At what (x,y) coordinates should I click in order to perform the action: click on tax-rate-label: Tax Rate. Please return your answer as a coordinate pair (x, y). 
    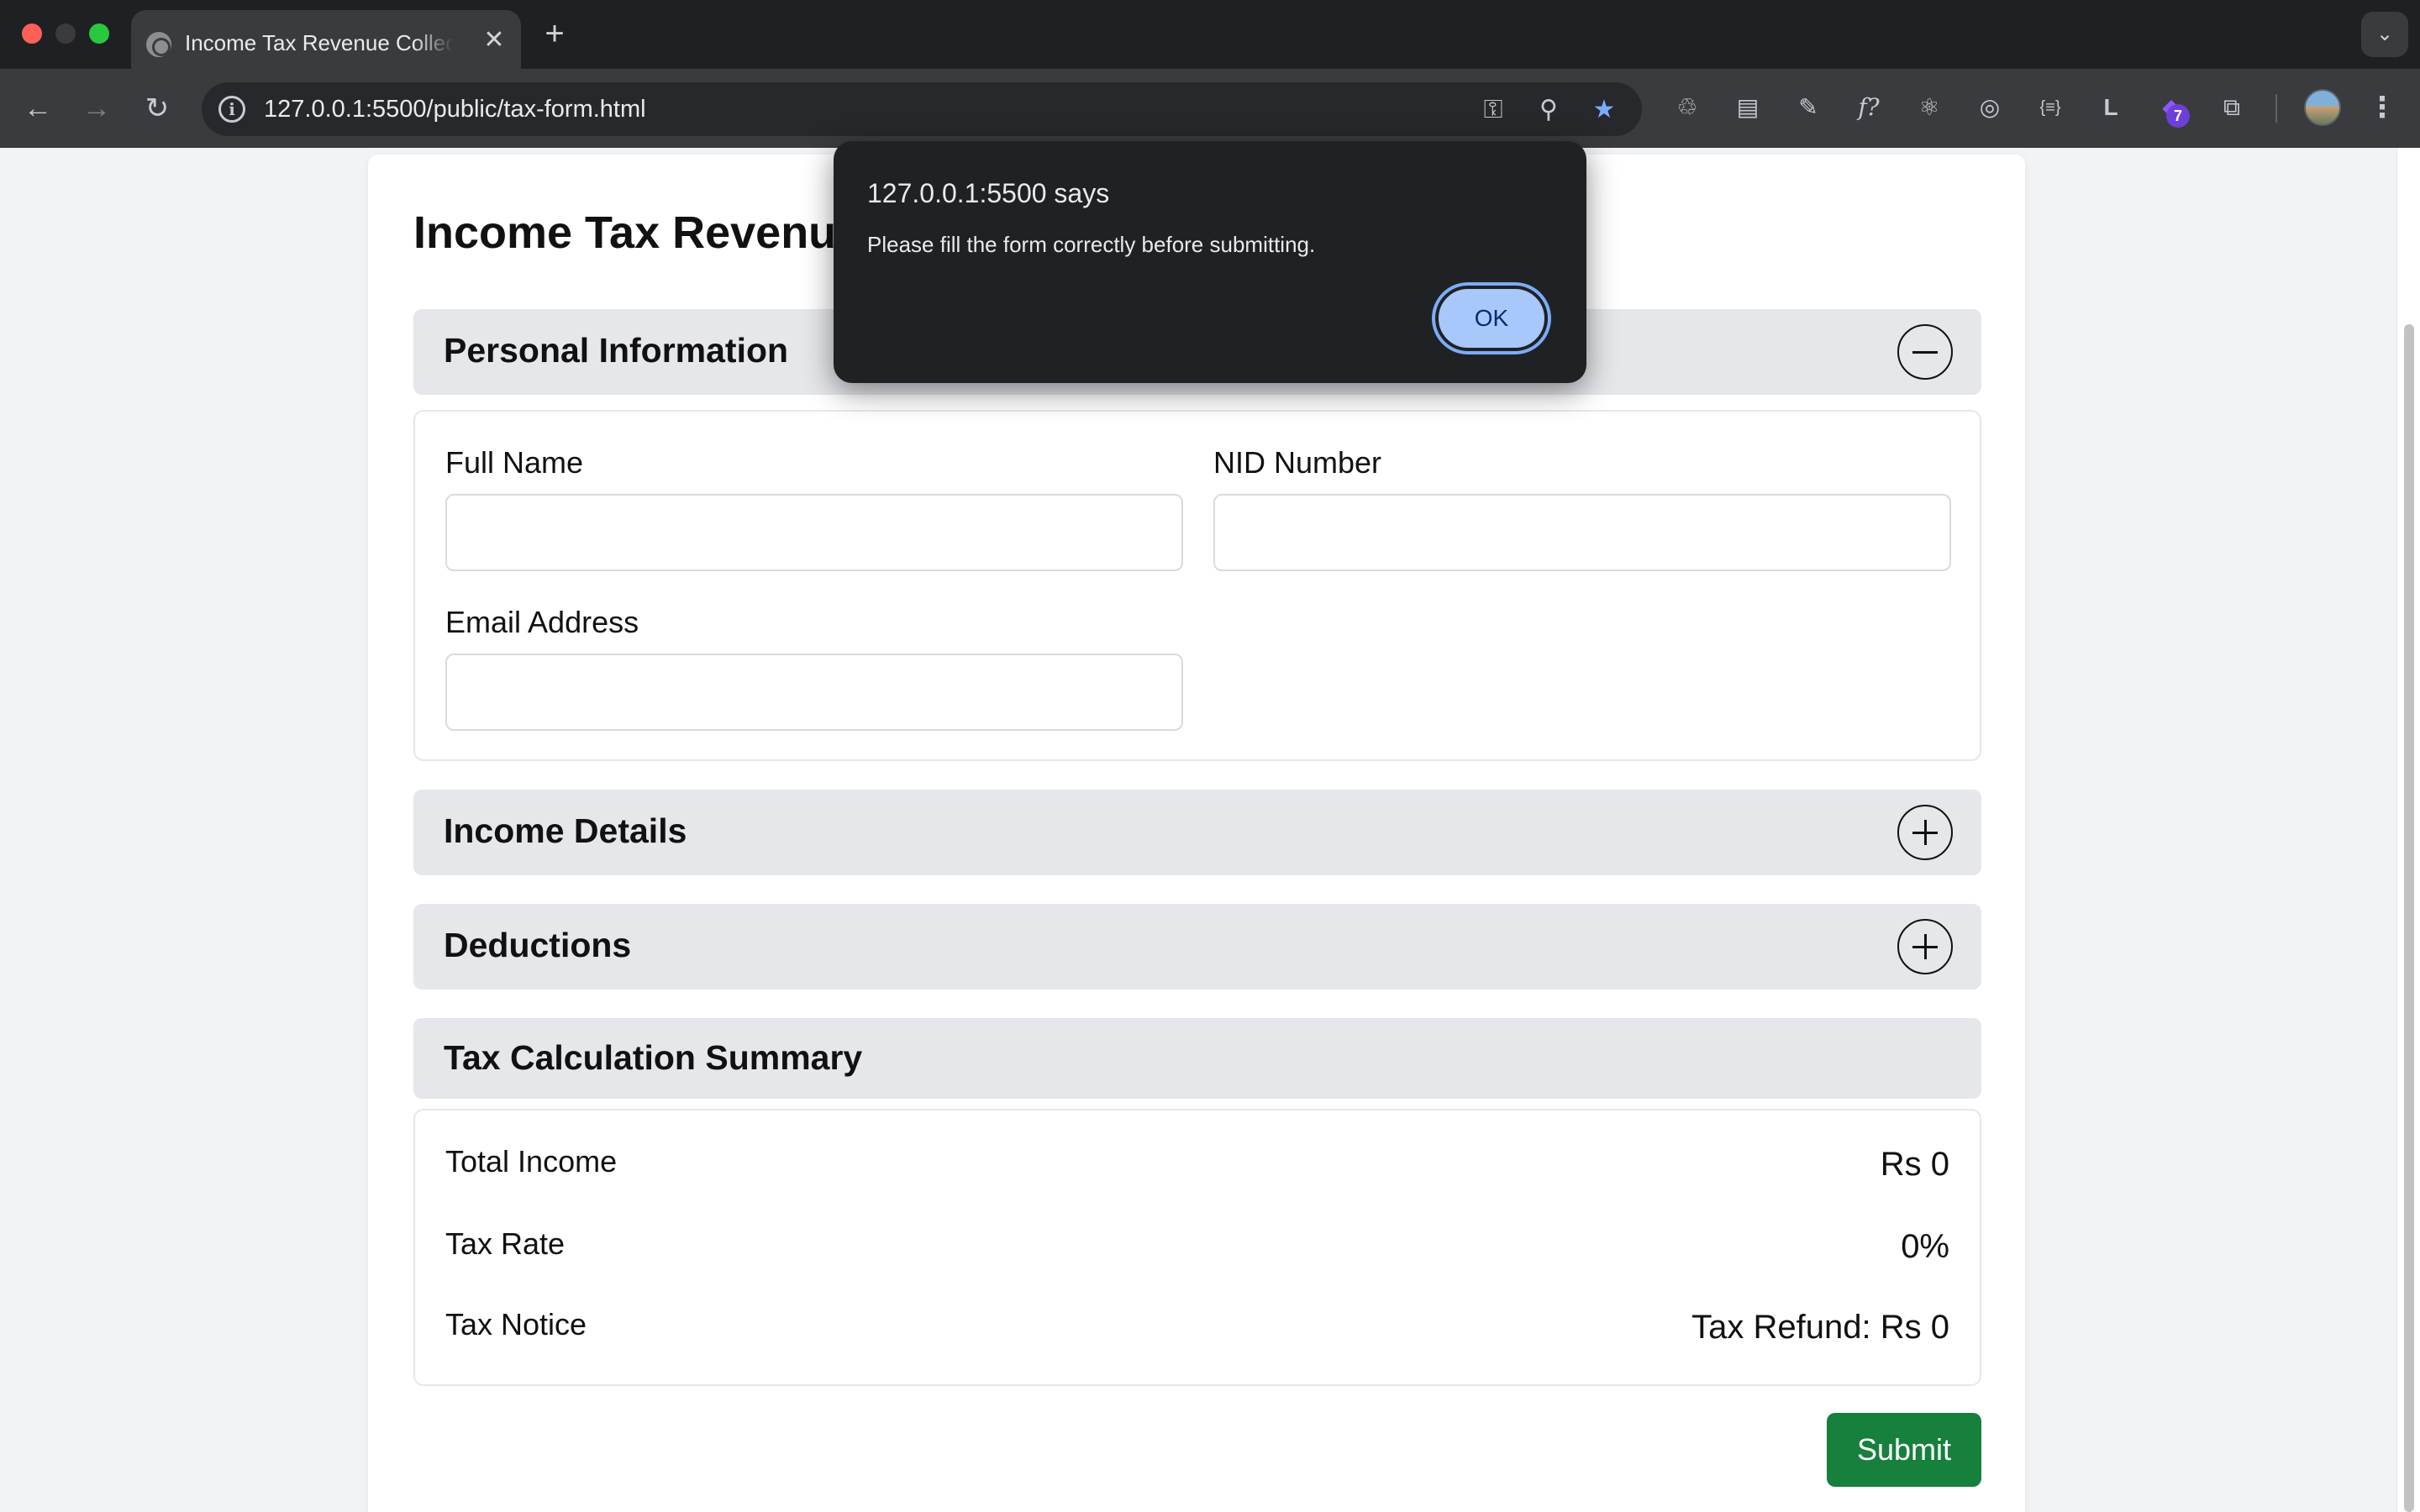
    Looking at the image, I should click on (506, 1243).